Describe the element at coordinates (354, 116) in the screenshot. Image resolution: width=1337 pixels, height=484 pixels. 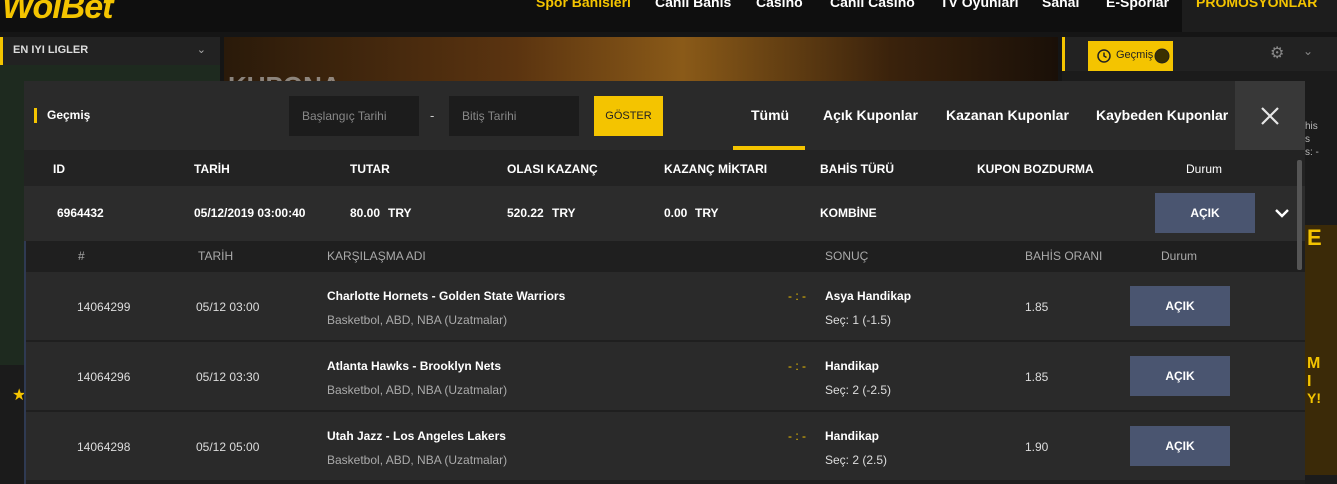
I see `start-date-input` at that location.